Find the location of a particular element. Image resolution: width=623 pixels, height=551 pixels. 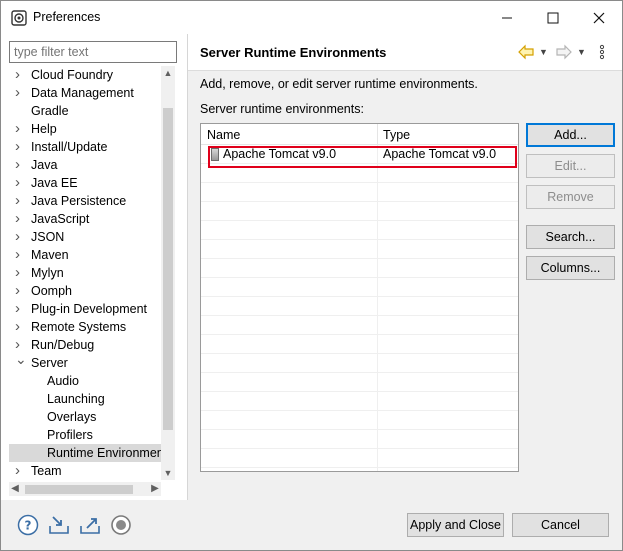

tree-item: › Remote Systems is located at coordinates (85, 327).